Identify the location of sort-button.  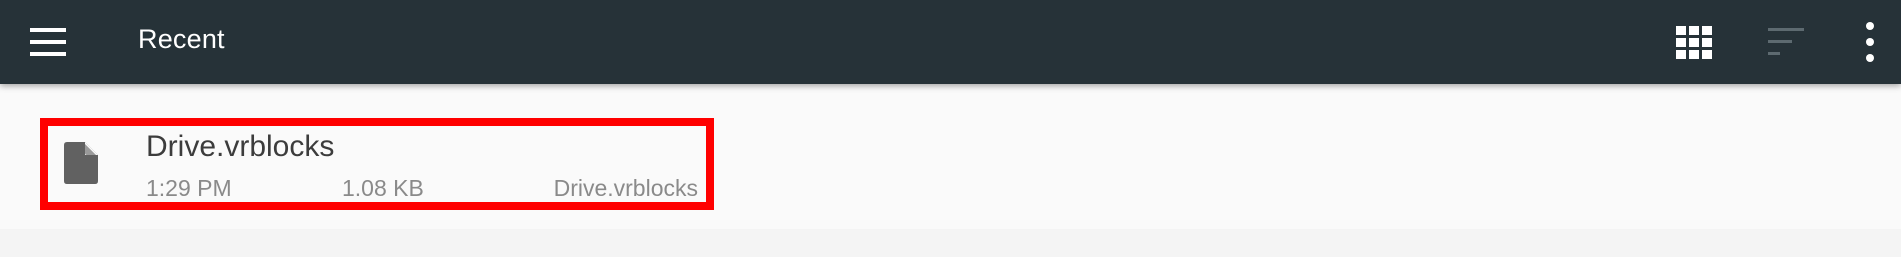
(1786, 42).